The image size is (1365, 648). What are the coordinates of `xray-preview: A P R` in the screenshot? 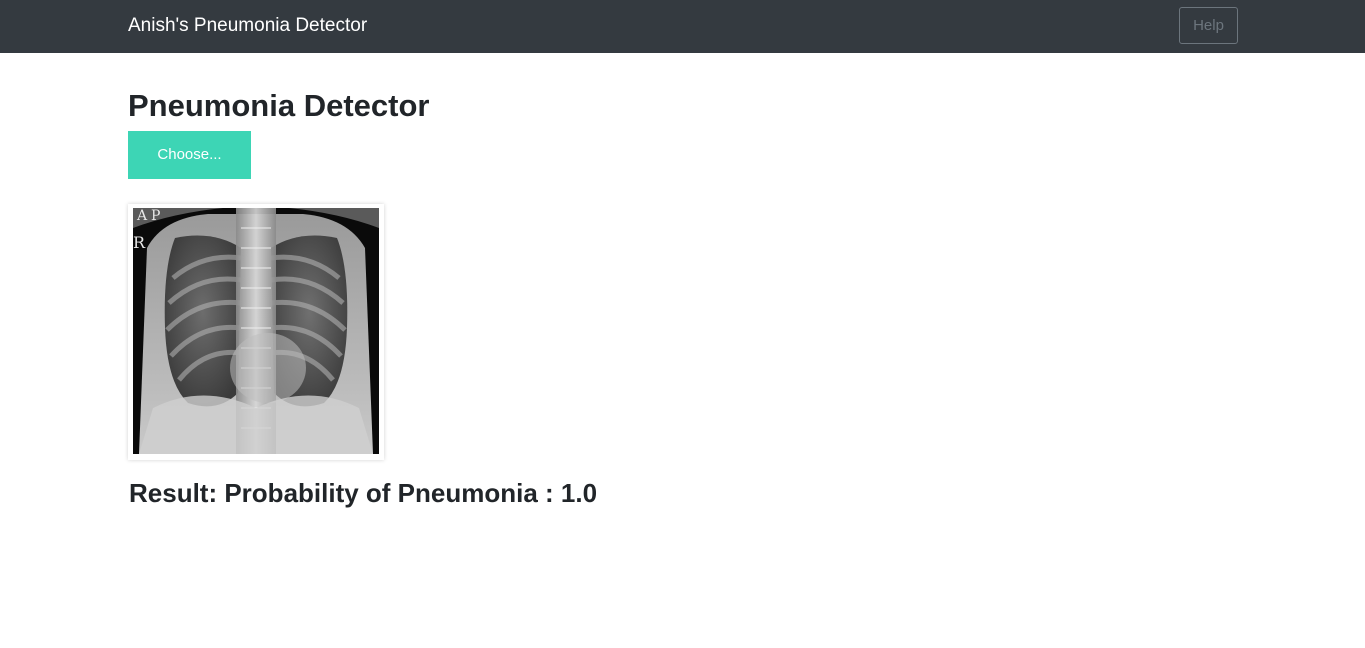 It's located at (256, 332).